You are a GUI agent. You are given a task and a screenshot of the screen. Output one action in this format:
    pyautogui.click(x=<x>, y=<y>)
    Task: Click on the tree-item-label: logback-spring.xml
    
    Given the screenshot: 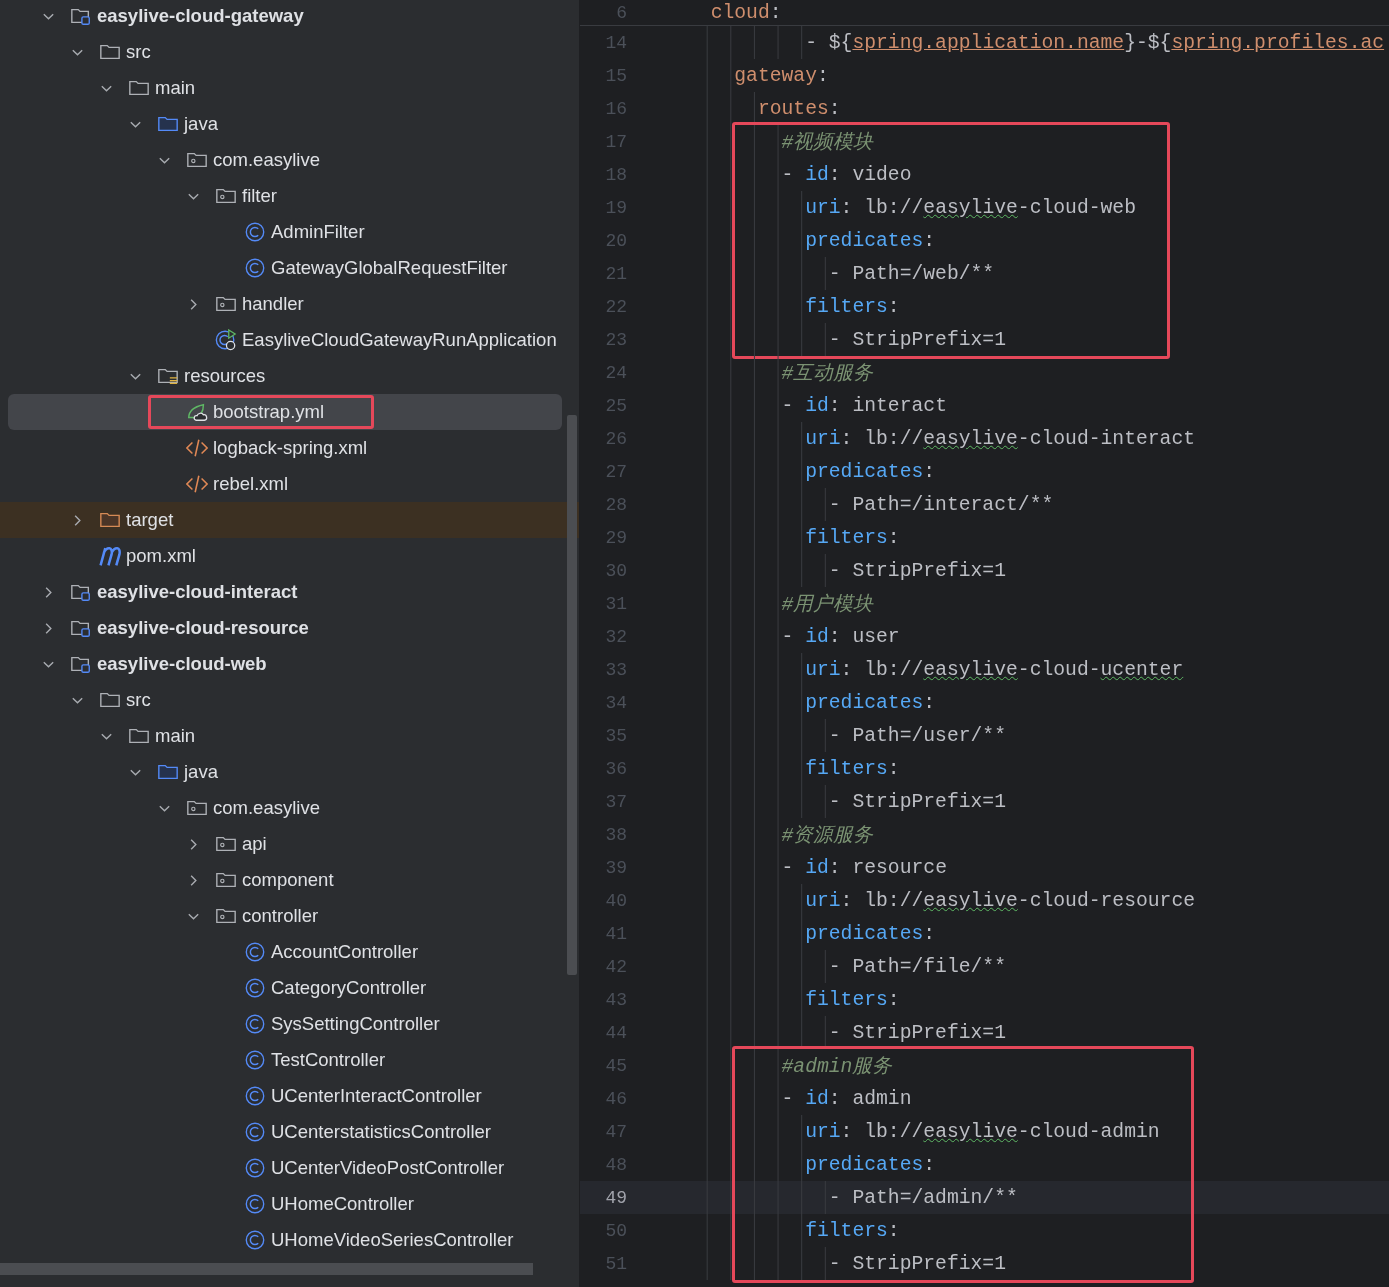 What is the action you would take?
    pyautogui.click(x=290, y=448)
    